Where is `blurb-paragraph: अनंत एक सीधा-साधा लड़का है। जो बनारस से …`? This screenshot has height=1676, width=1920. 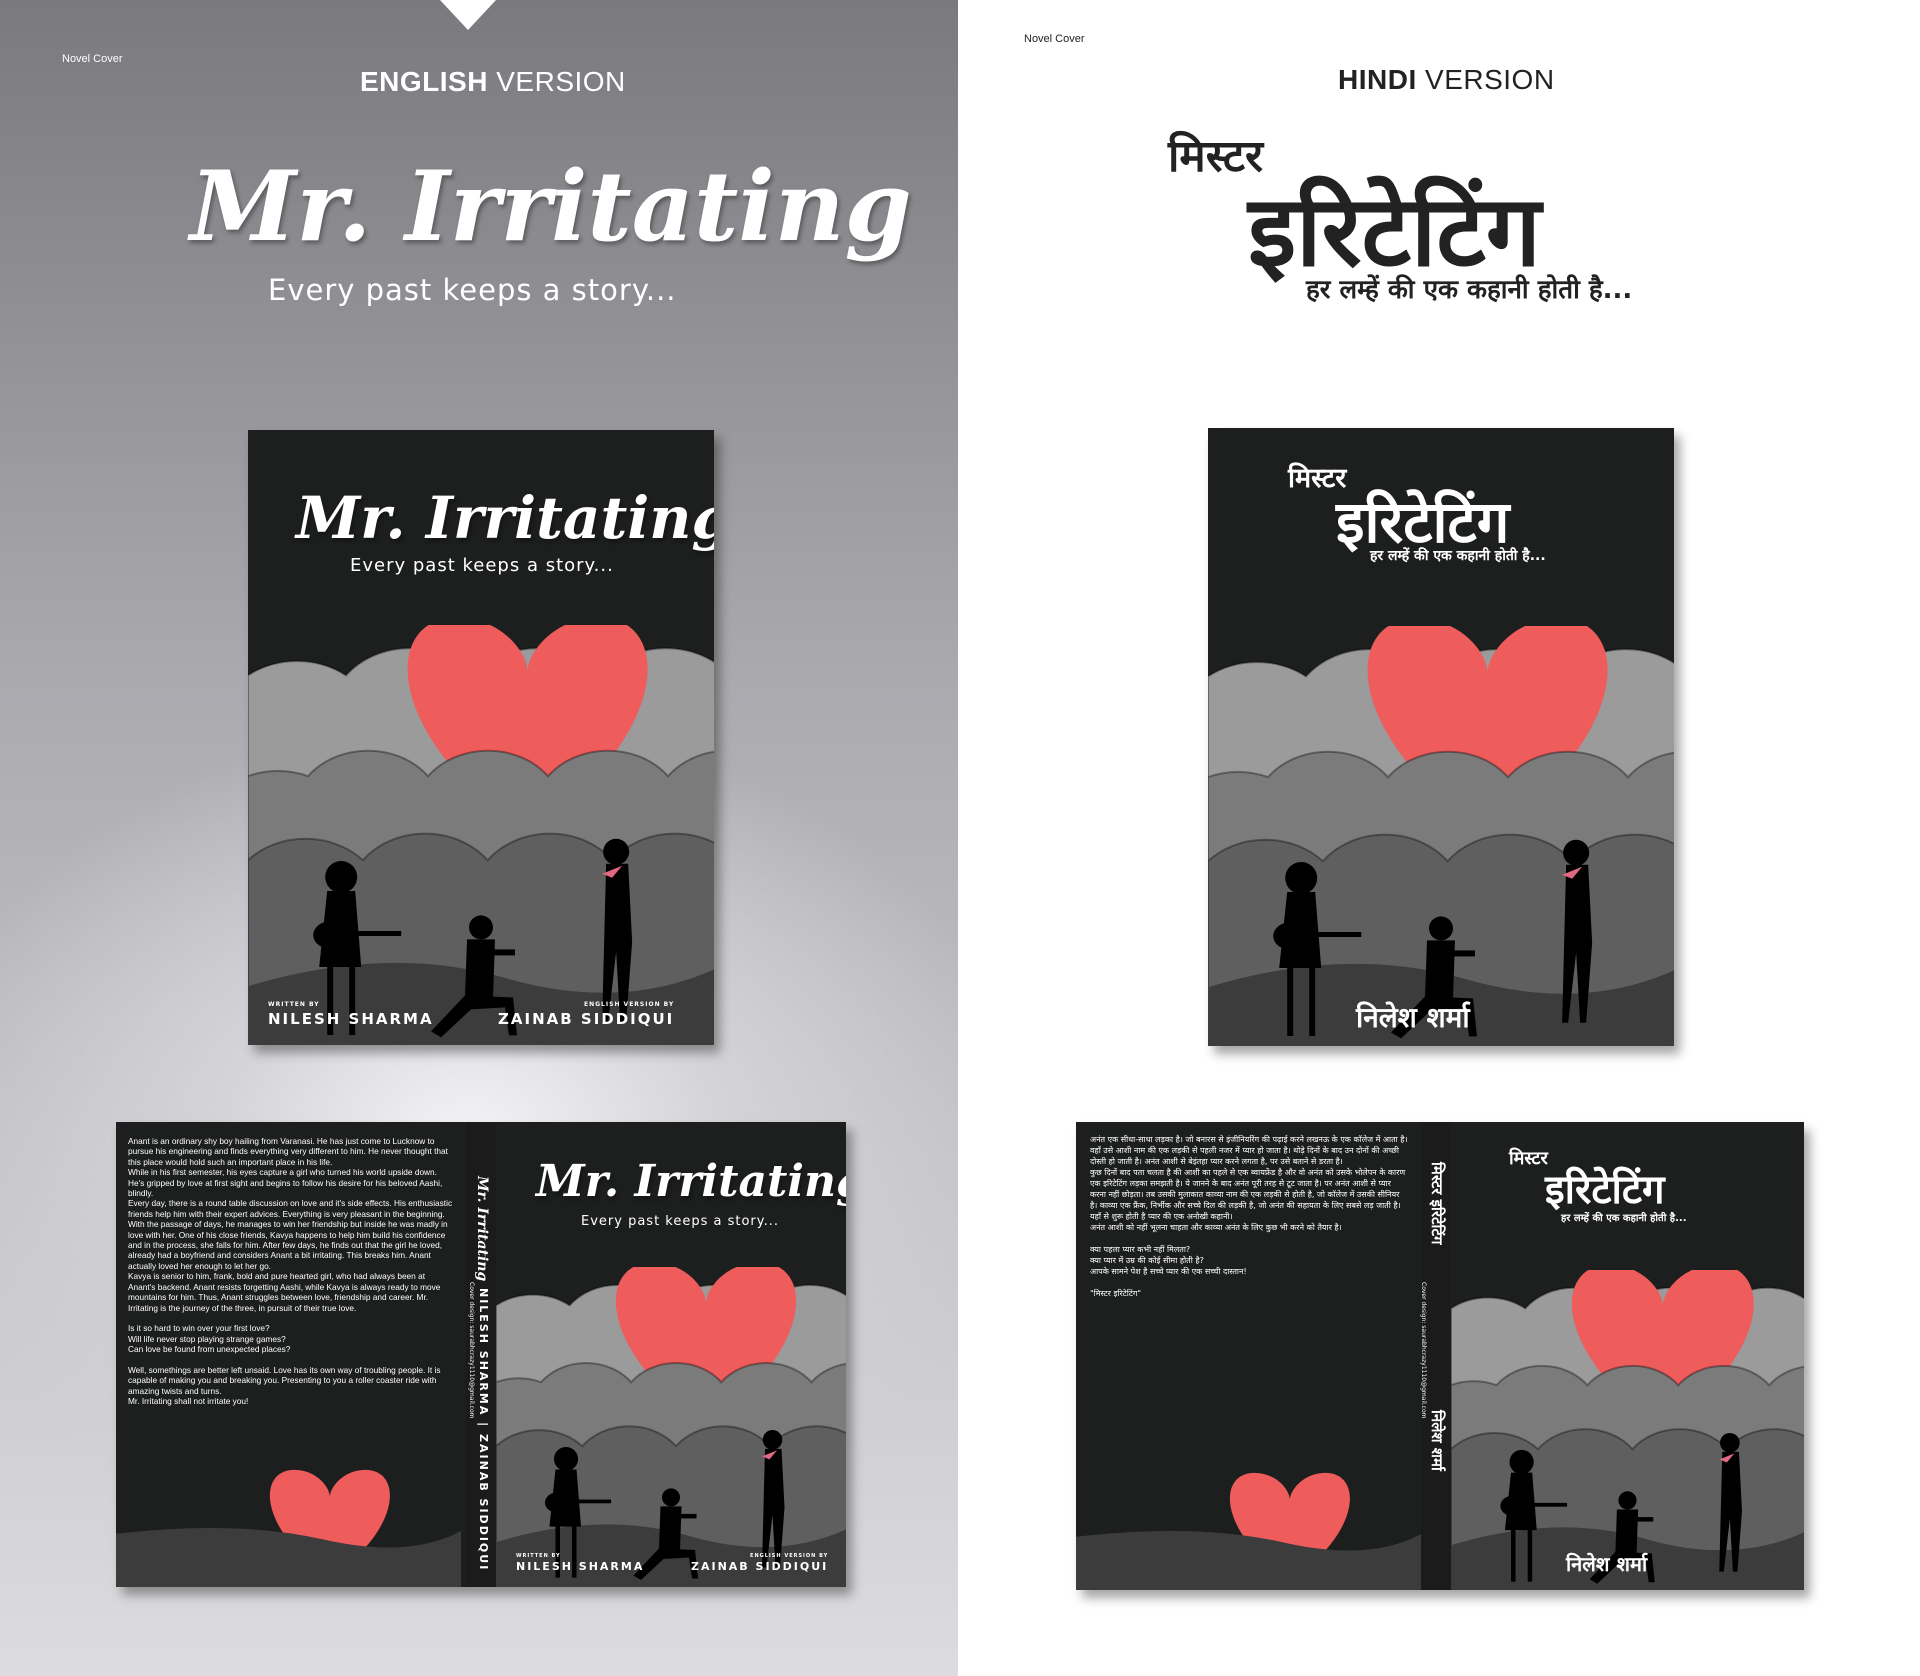
blurb-paragraph: अनंत एक सीधा-साधा लड़का है। जो बनारस से … is located at coordinates (1249, 1150).